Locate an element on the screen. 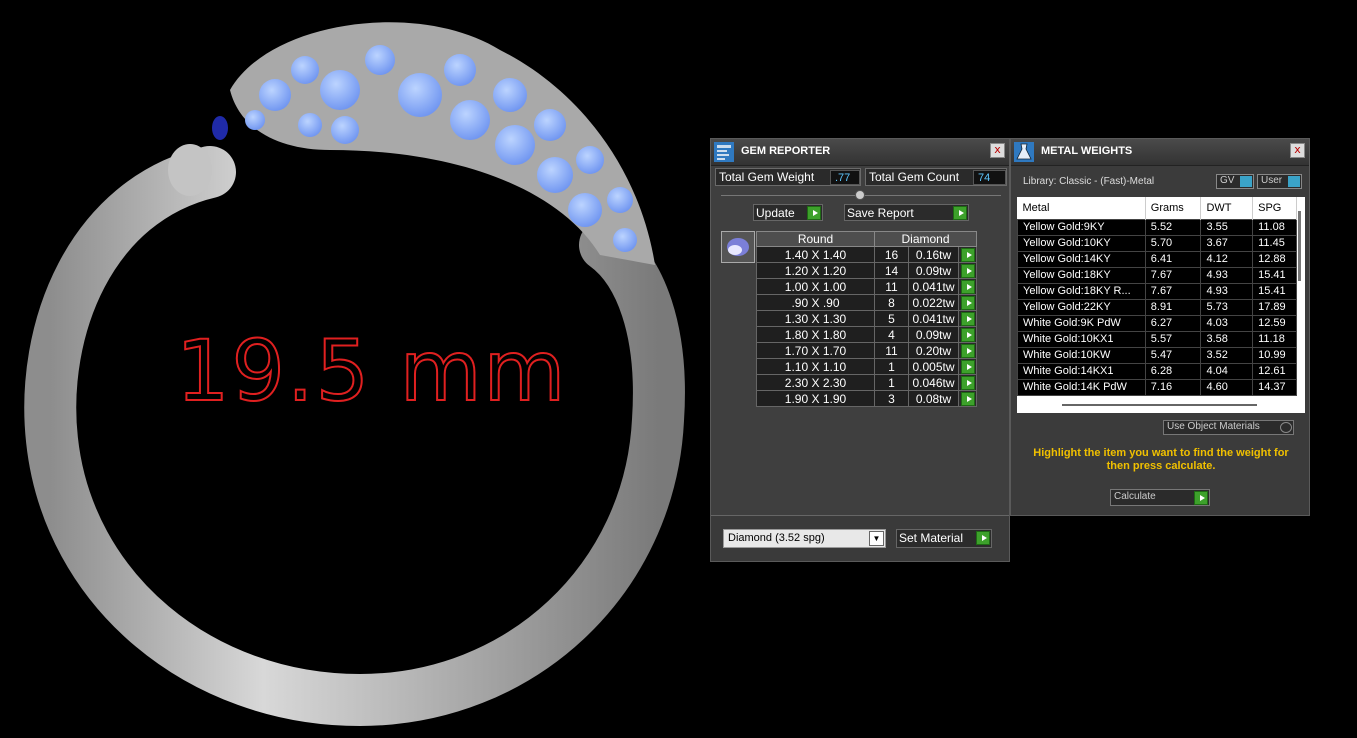 This screenshot has height=738, width=1357. gem-weight-cell: 0.20tw is located at coordinates (933, 350).